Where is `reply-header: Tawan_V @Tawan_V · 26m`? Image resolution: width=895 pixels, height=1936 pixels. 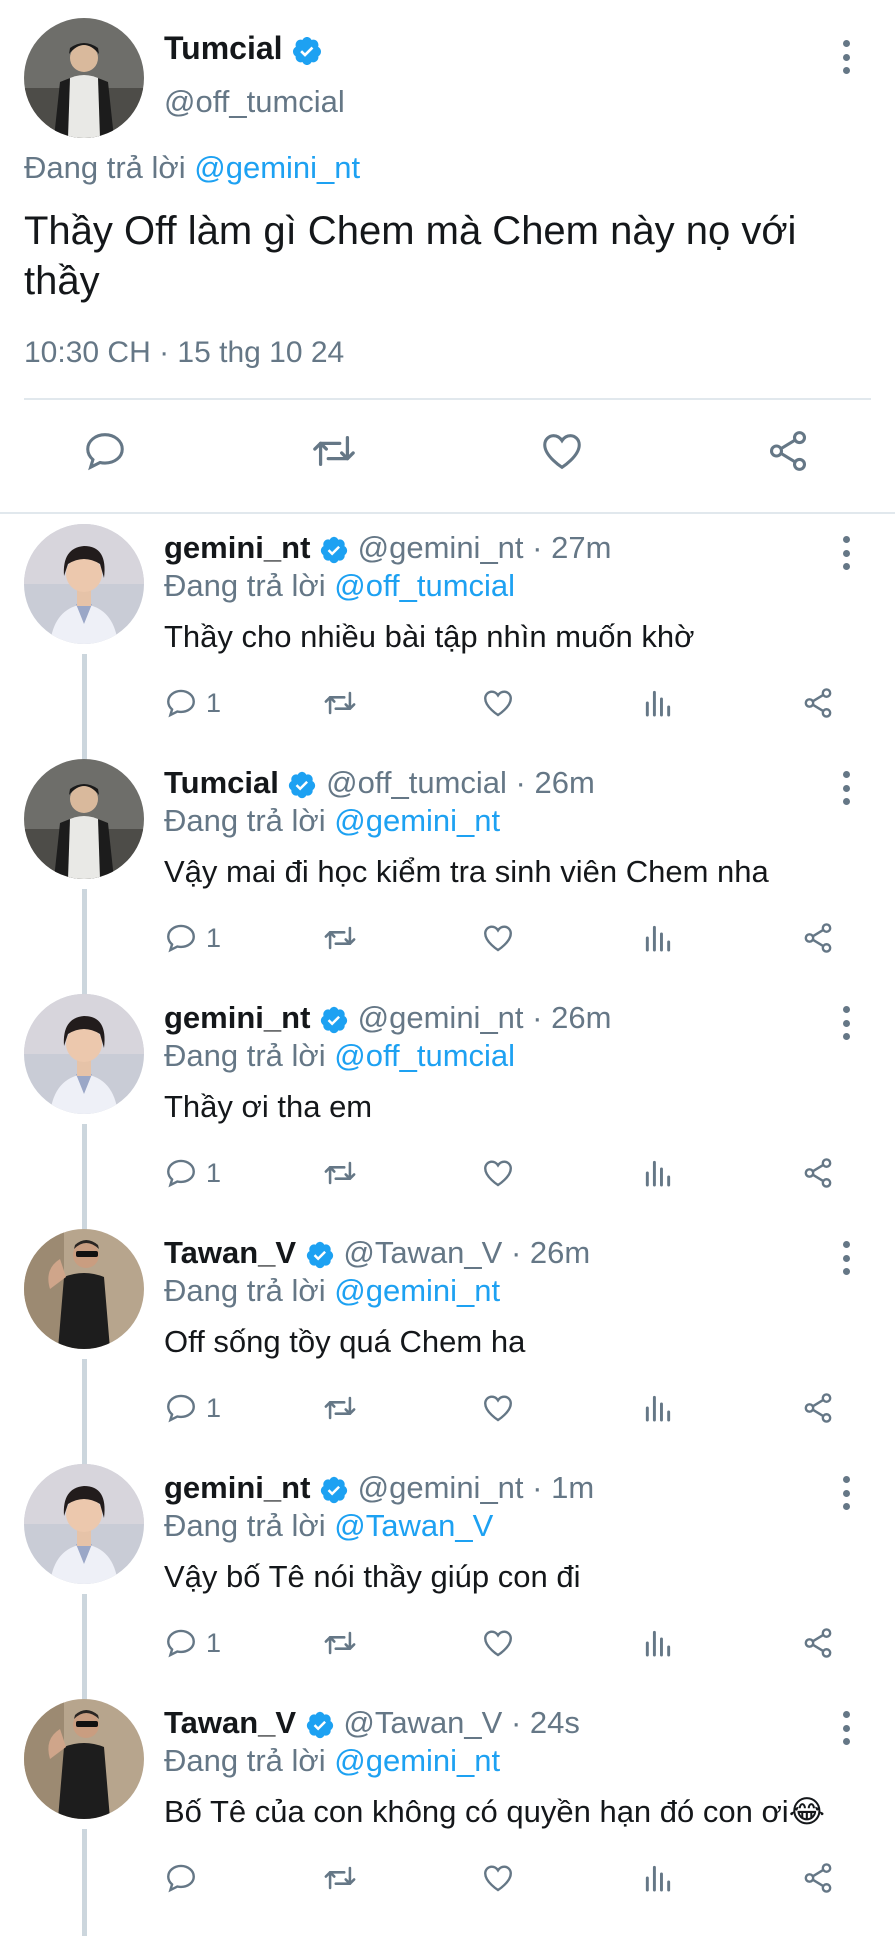 reply-header: Tawan_V @Tawan_V · 26m is located at coordinates (377, 1253).